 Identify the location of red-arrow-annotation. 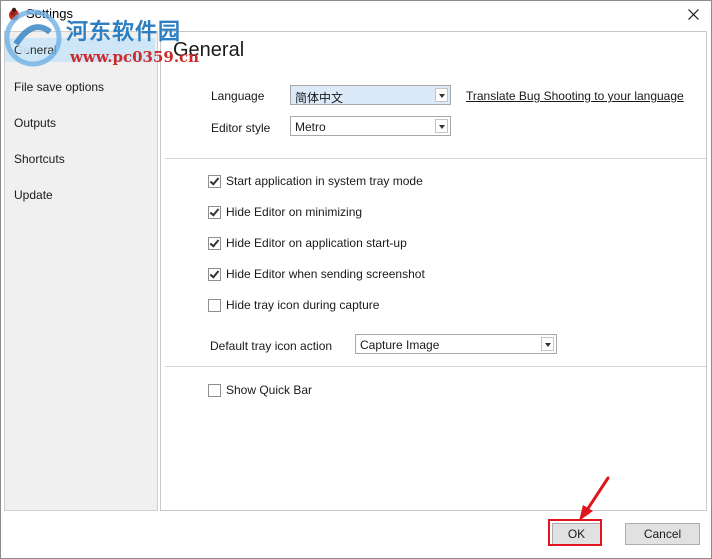
(594, 498).